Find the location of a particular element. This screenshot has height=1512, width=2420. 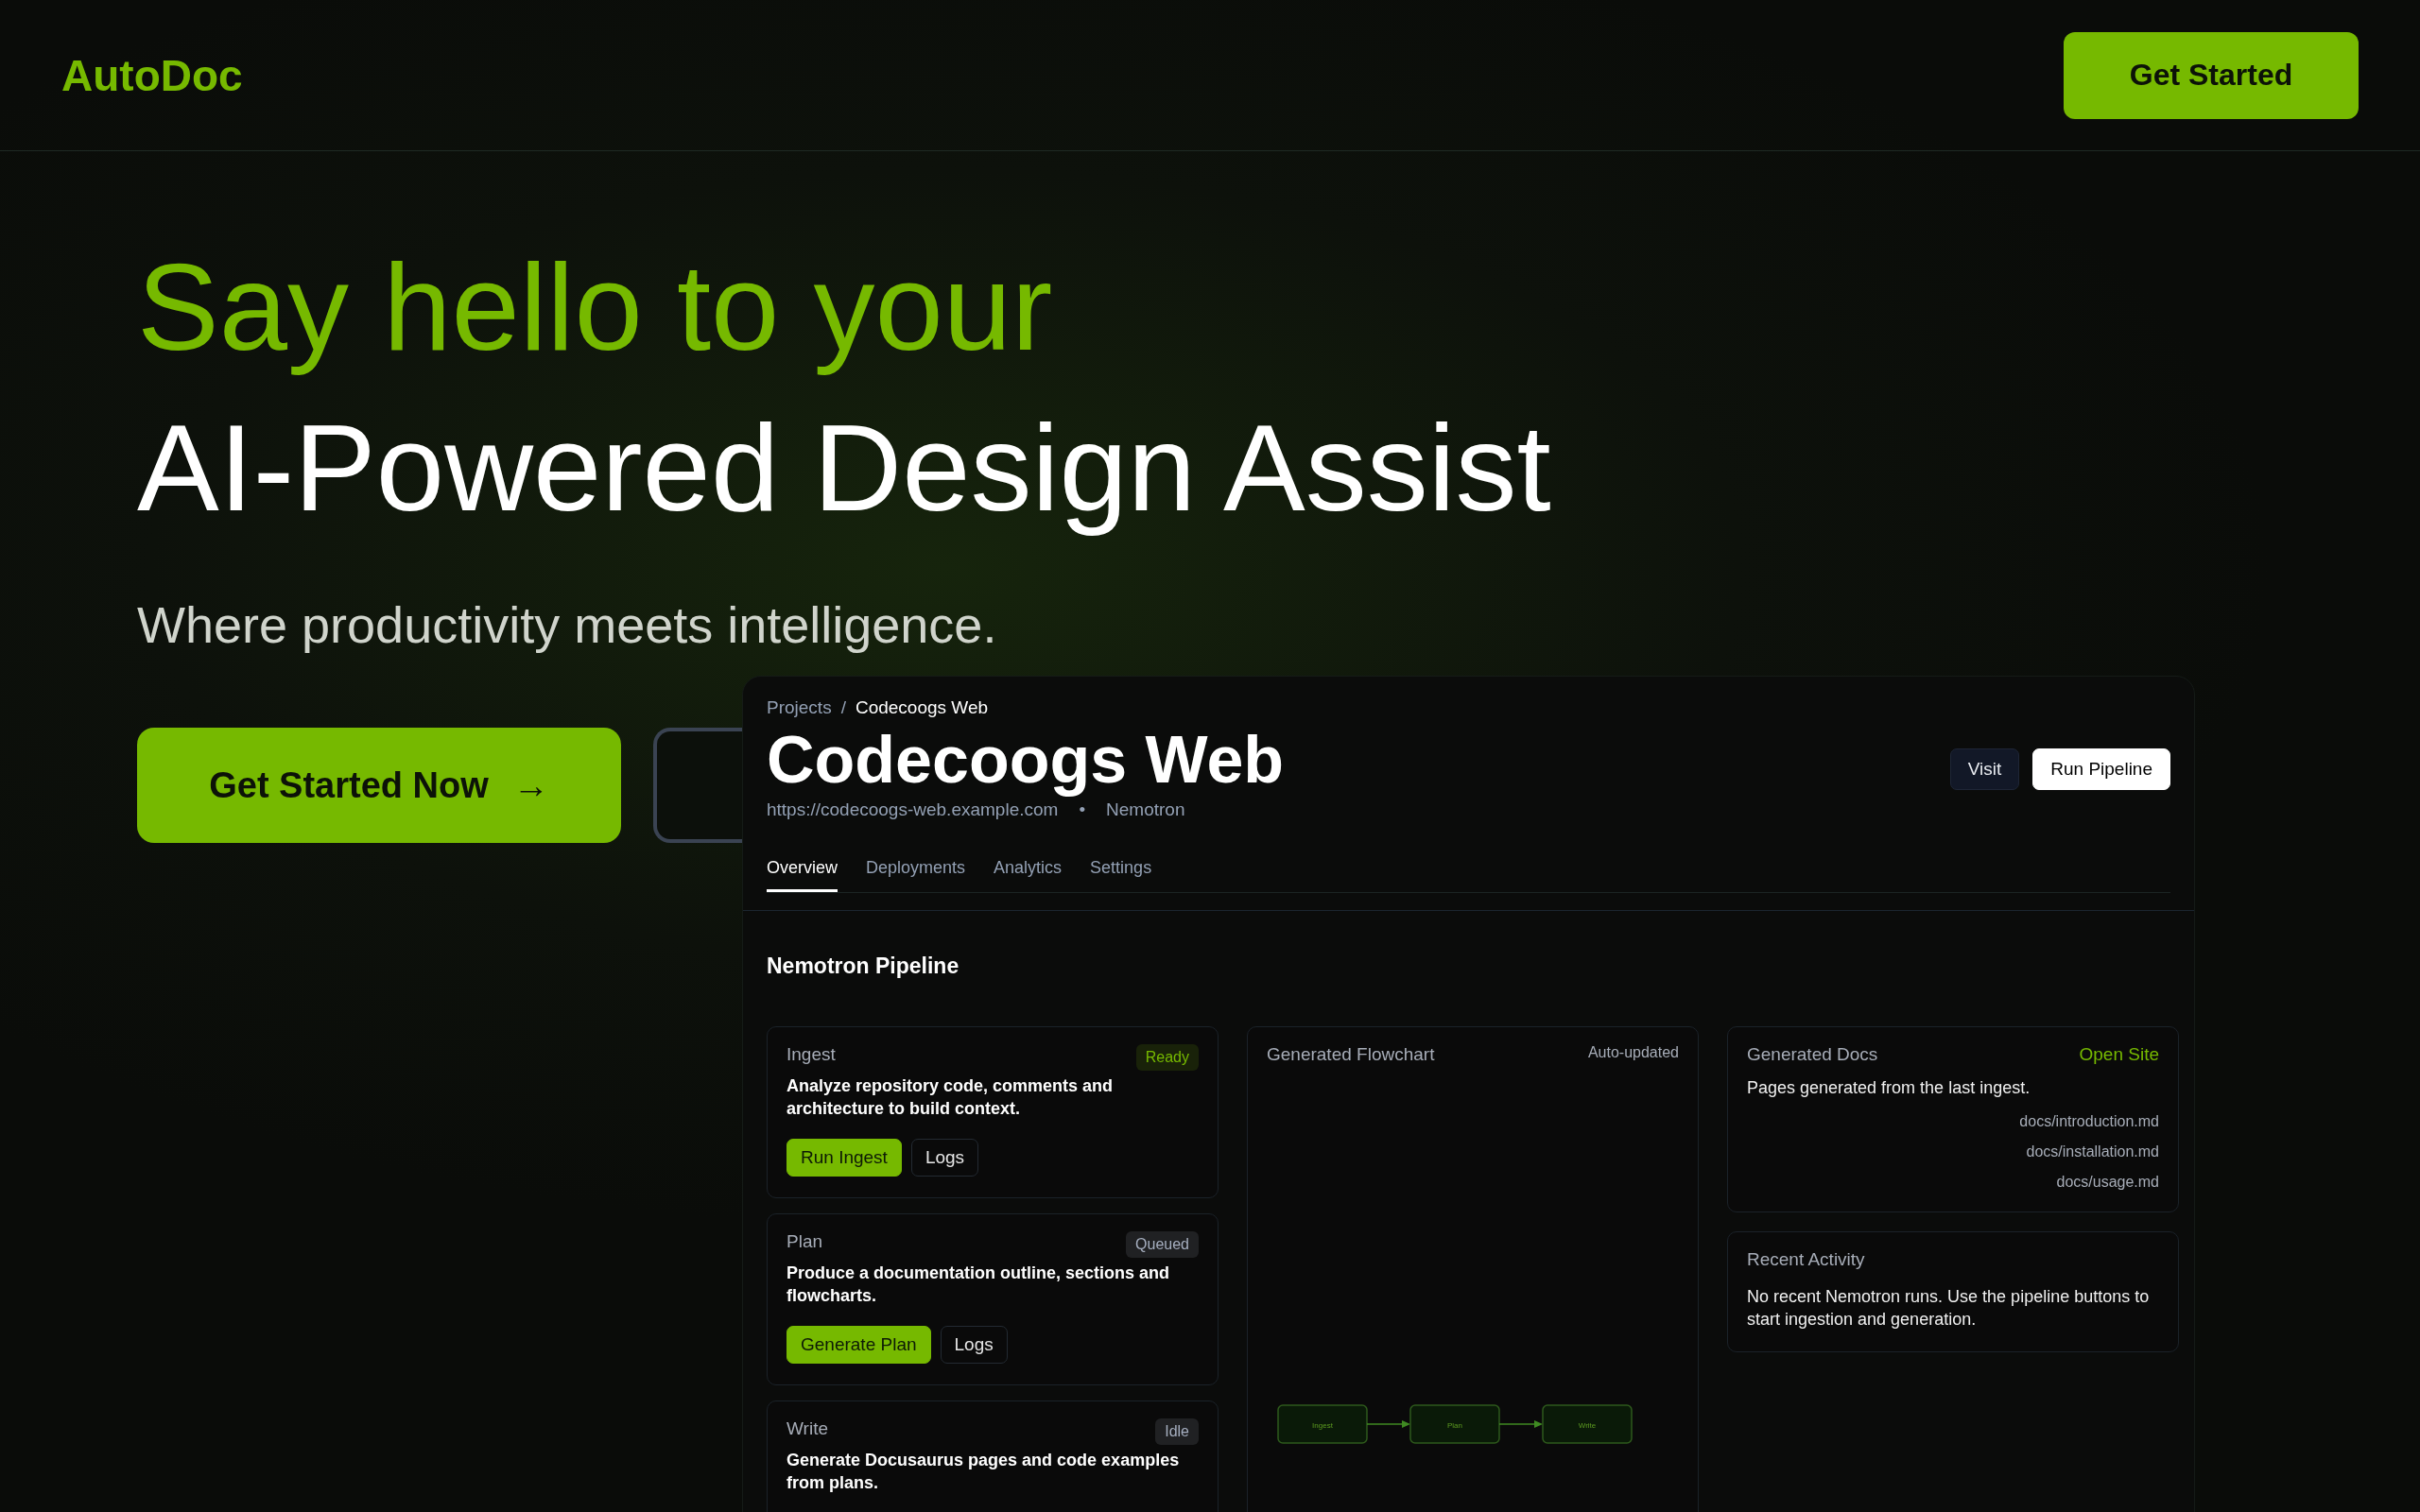

hero-title: AI-Powered Design Assist is located at coordinates (845, 468).